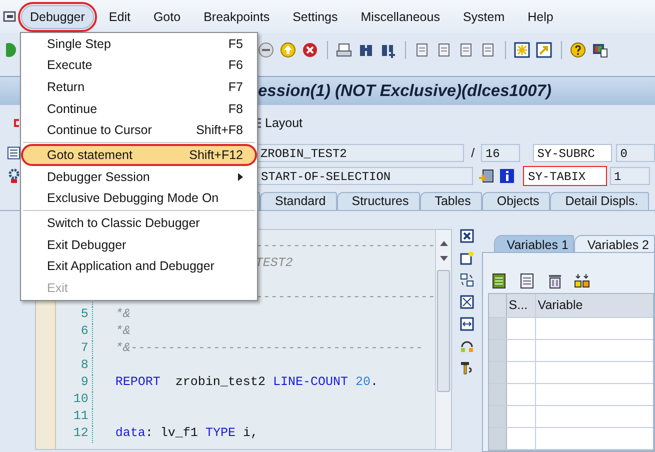  What do you see at coordinates (310, 50) in the screenshot?
I see `cancel-icon` at bounding box center [310, 50].